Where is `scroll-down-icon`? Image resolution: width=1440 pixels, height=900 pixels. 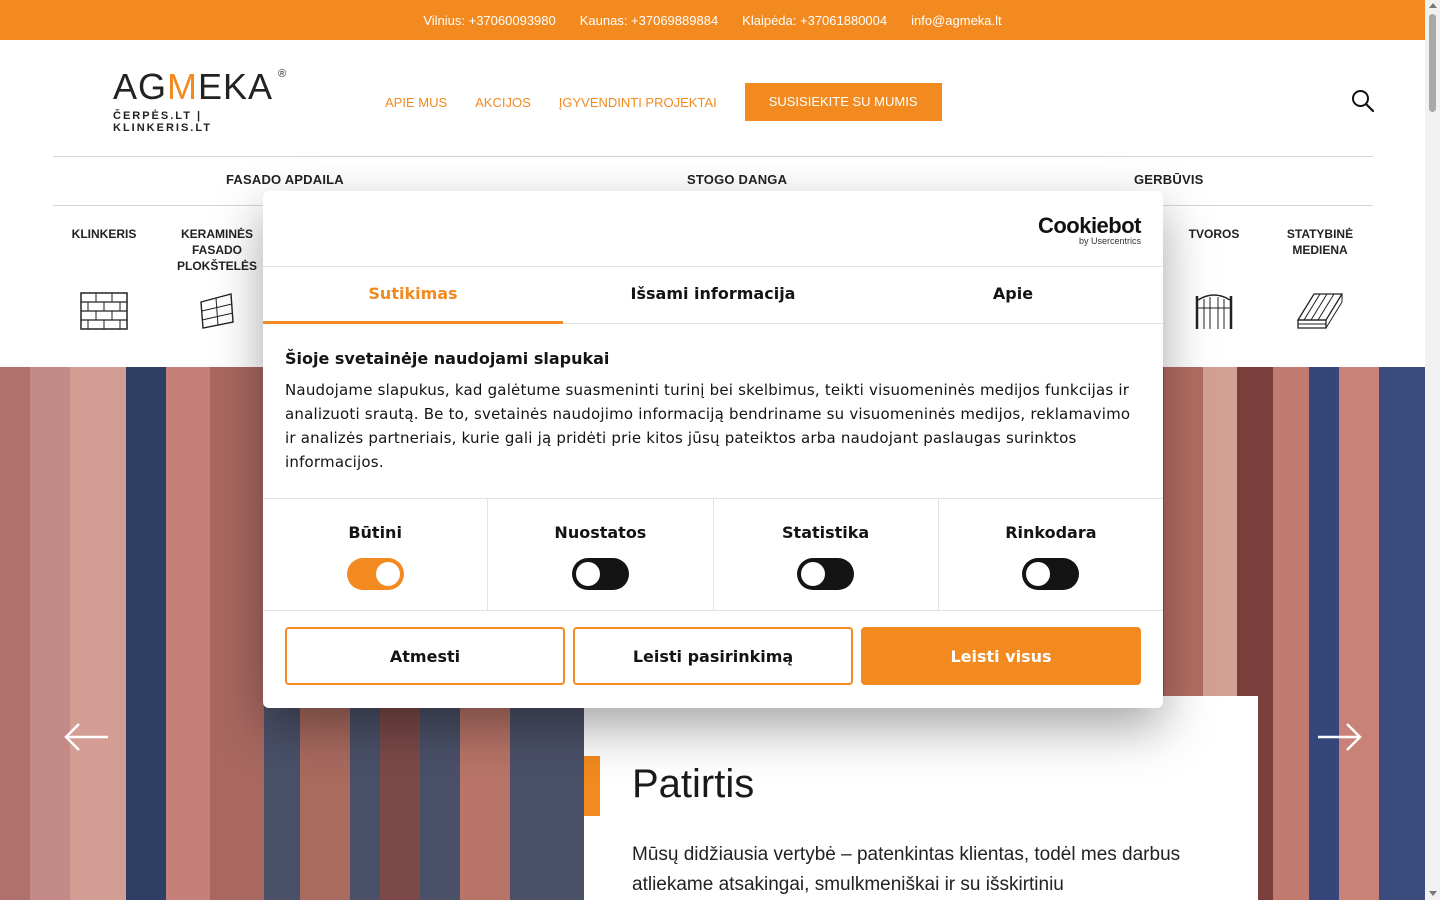
scroll-down-icon is located at coordinates (1433, 893).